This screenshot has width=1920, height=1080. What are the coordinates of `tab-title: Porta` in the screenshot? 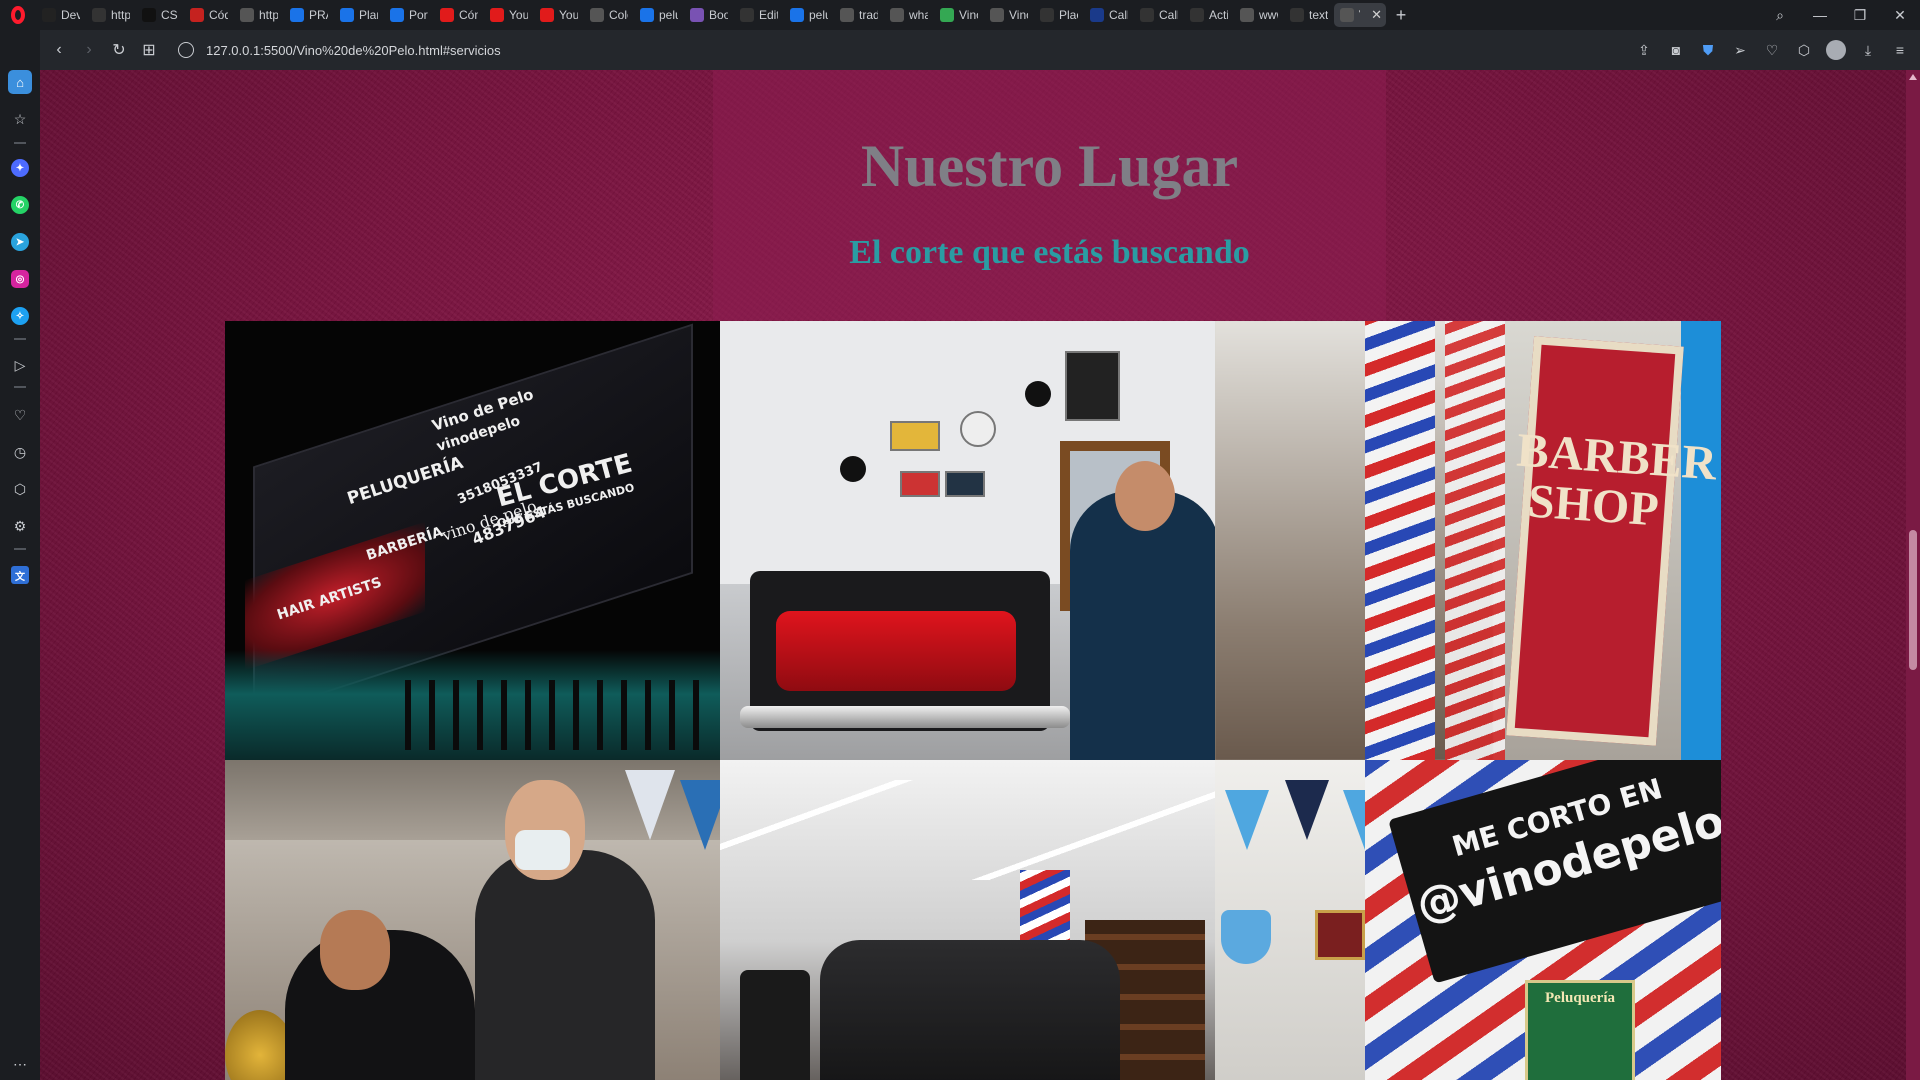 It's located at (418, 15).